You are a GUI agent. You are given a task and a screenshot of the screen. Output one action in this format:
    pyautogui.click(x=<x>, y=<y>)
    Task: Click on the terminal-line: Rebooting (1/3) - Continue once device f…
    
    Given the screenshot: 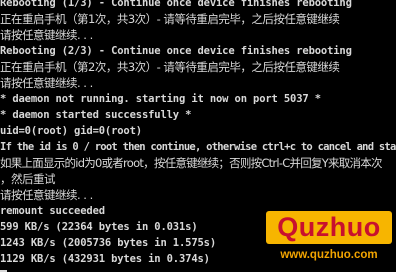 What is the action you would take?
    pyautogui.click(x=176, y=4)
    